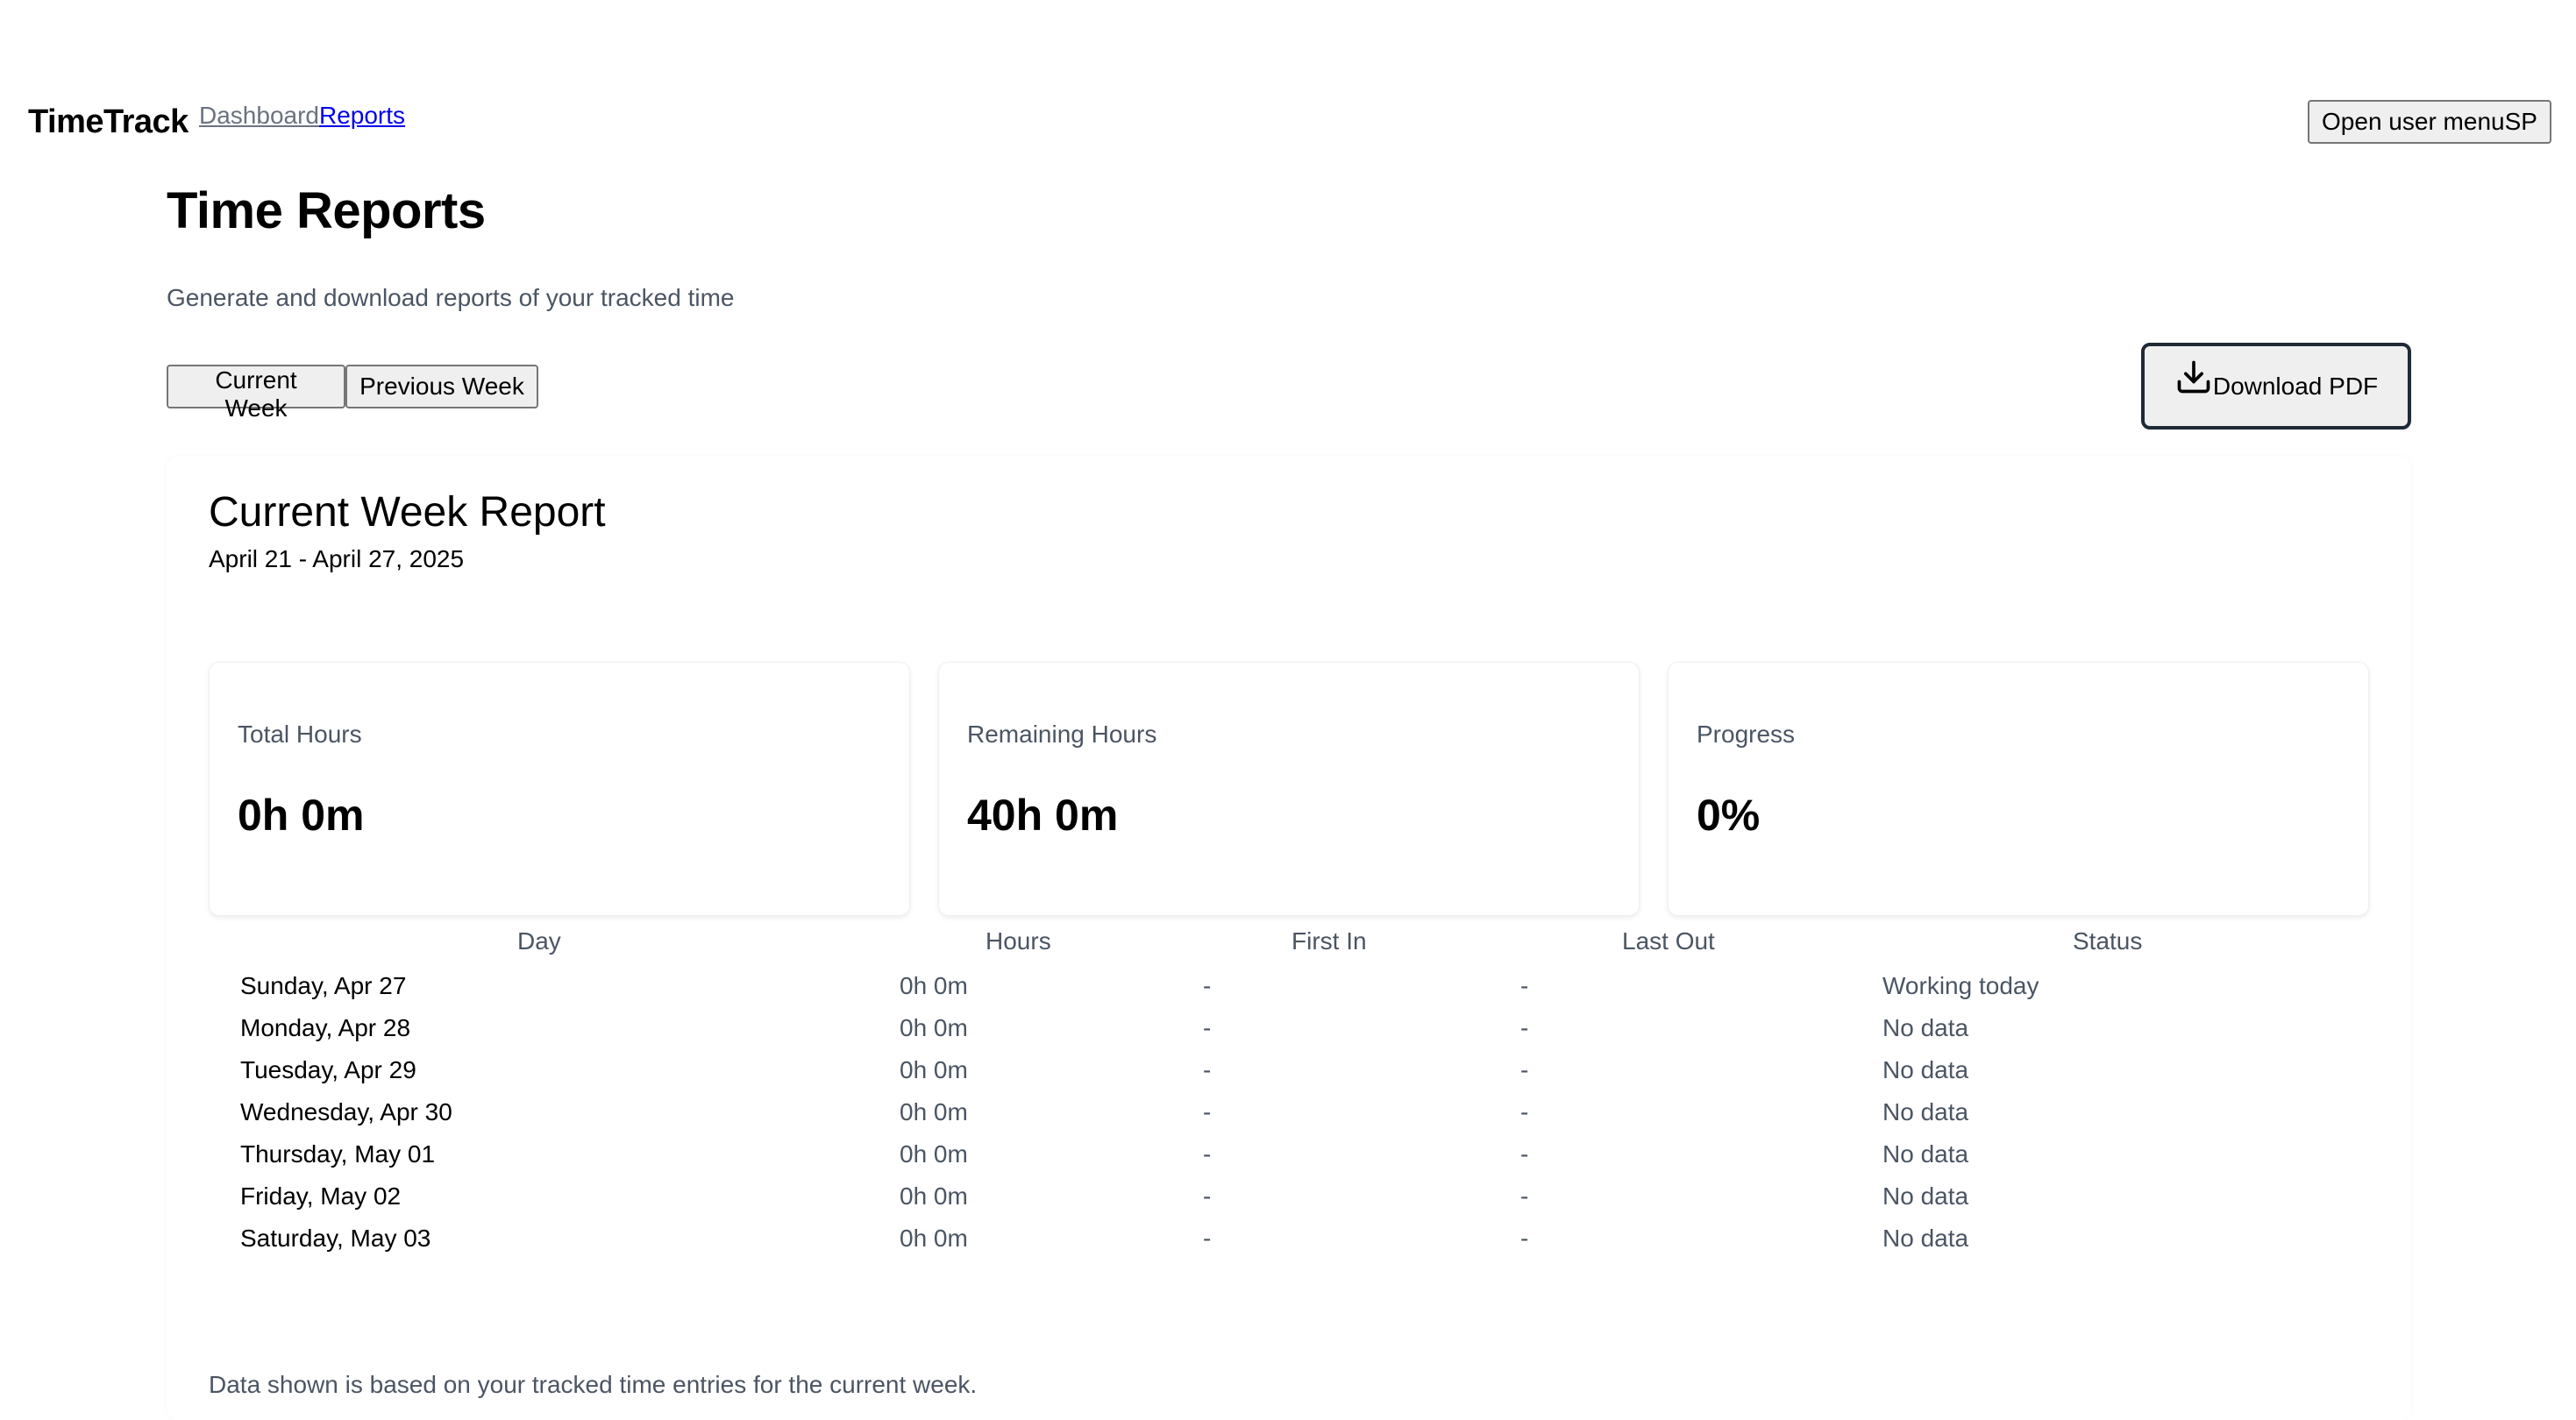  I want to click on download-icon, so click(2193, 381).